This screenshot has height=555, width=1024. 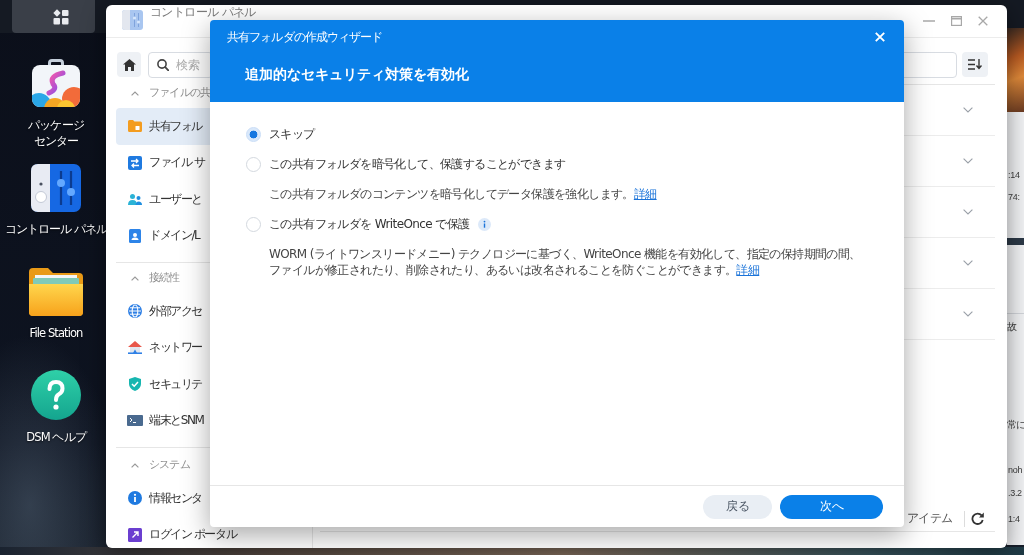 I want to click on sort-button, so click(x=975, y=64).